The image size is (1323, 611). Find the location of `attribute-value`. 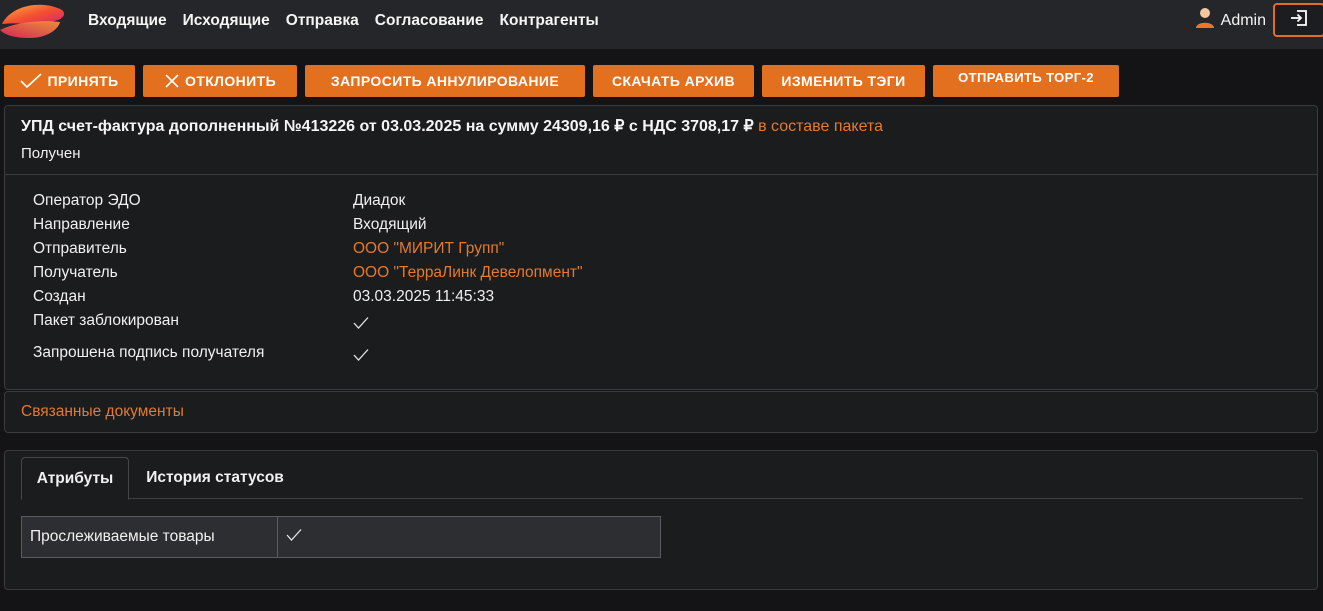

attribute-value is located at coordinates (469, 537).